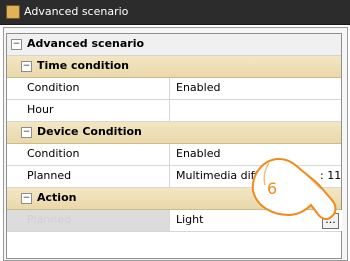 This screenshot has height=261, width=350. I want to click on titlebar: Advanced scenario, so click(175, 12).